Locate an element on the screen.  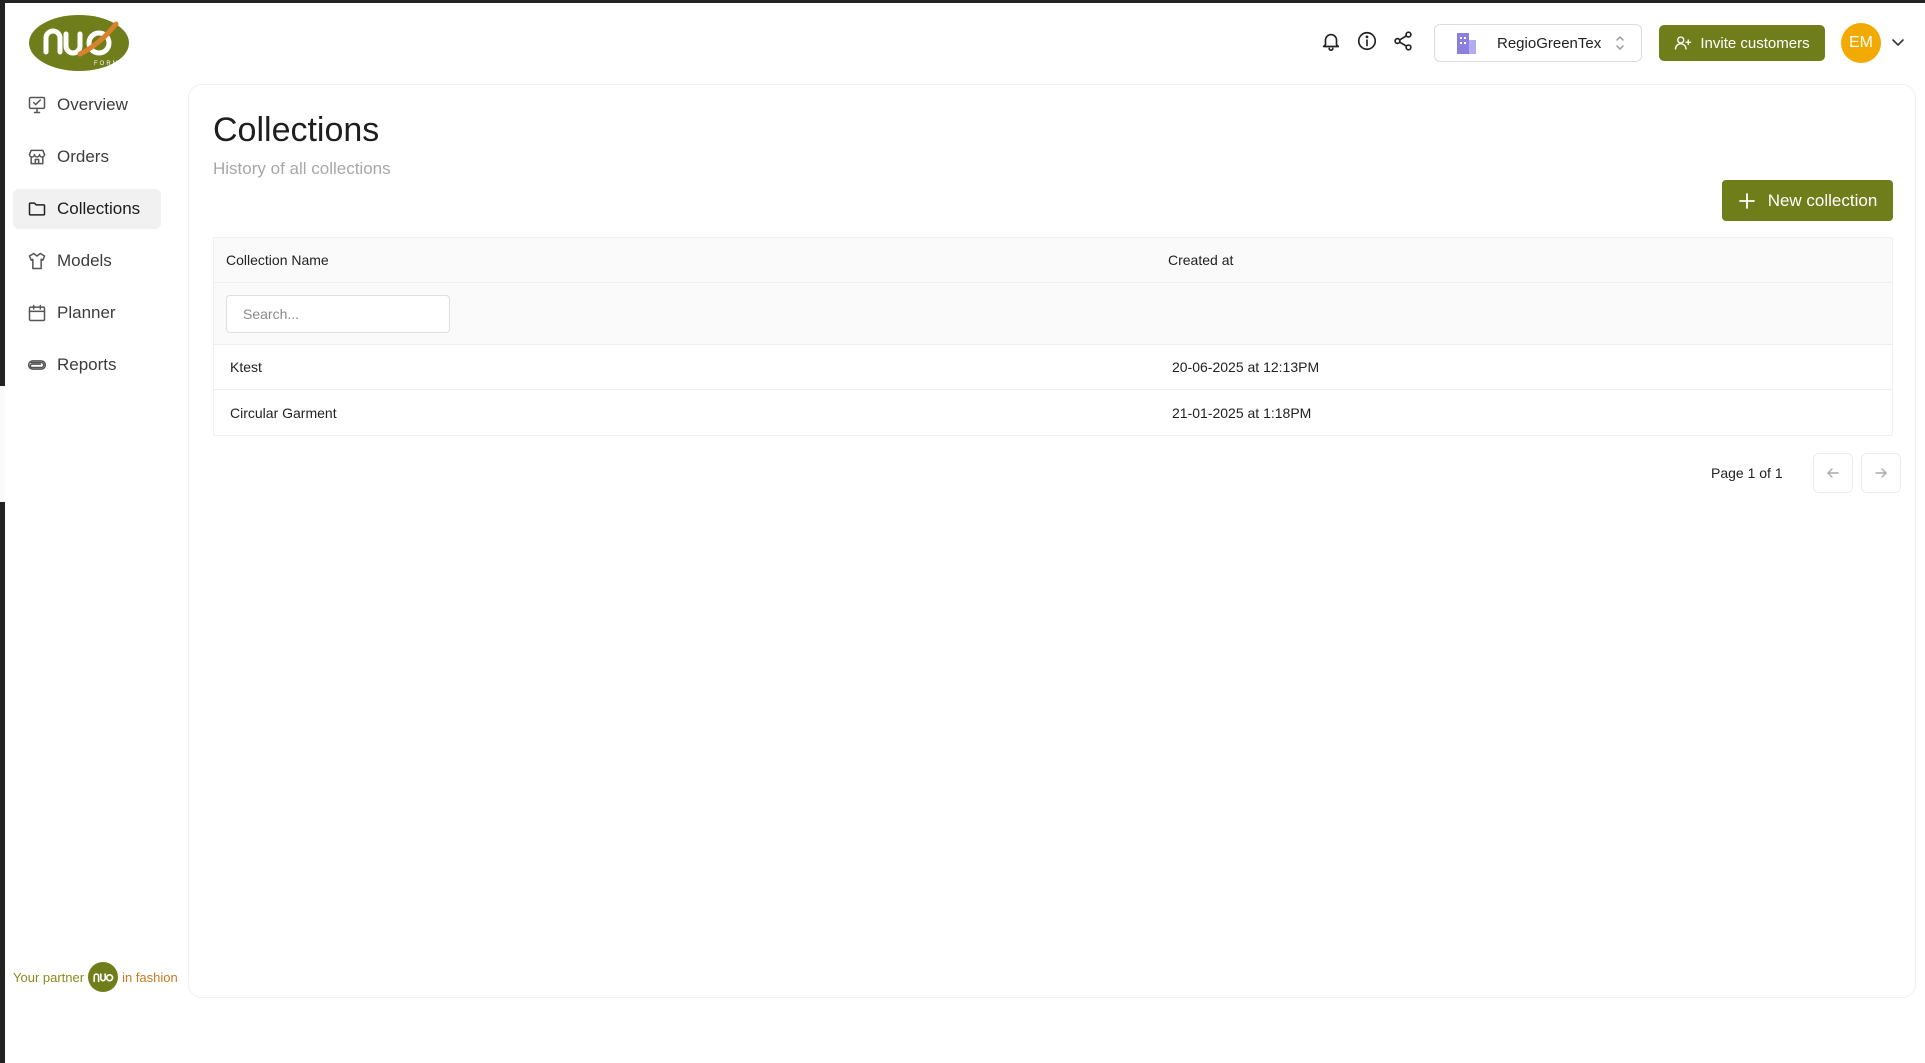
sidebar-item-models: Models is located at coordinates (87, 261).